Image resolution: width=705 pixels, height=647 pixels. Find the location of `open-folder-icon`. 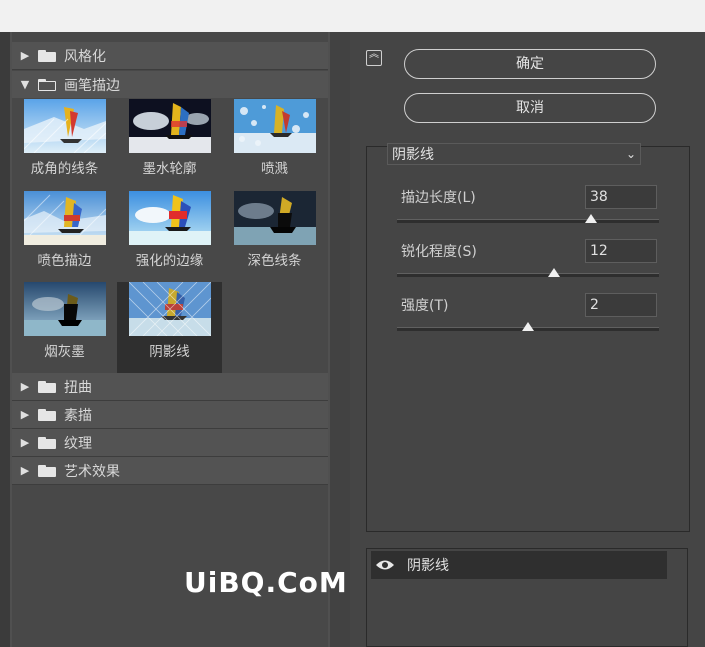

open-folder-icon is located at coordinates (47, 84).